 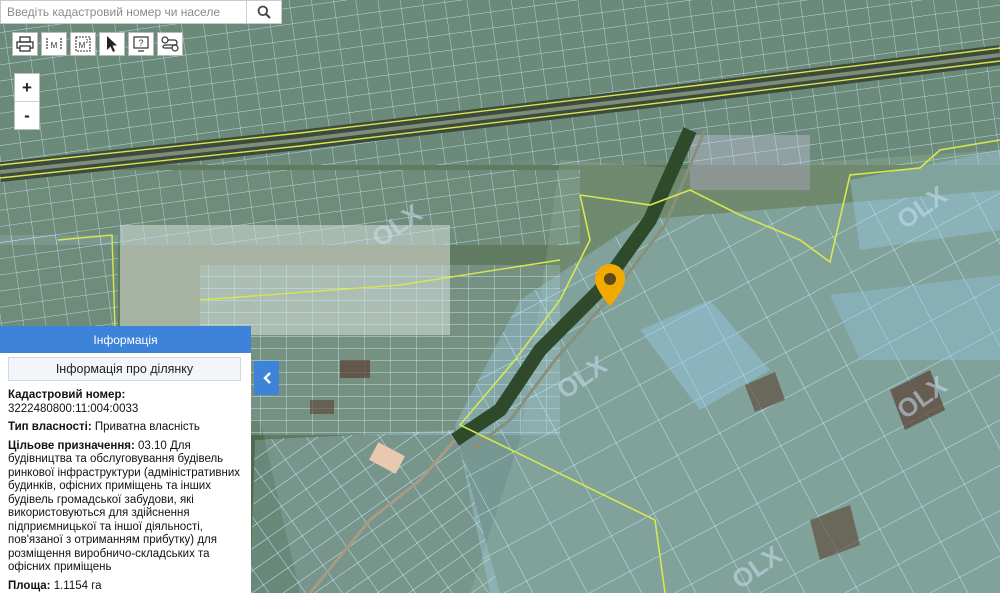 I want to click on search-input, so click(x=123, y=12).